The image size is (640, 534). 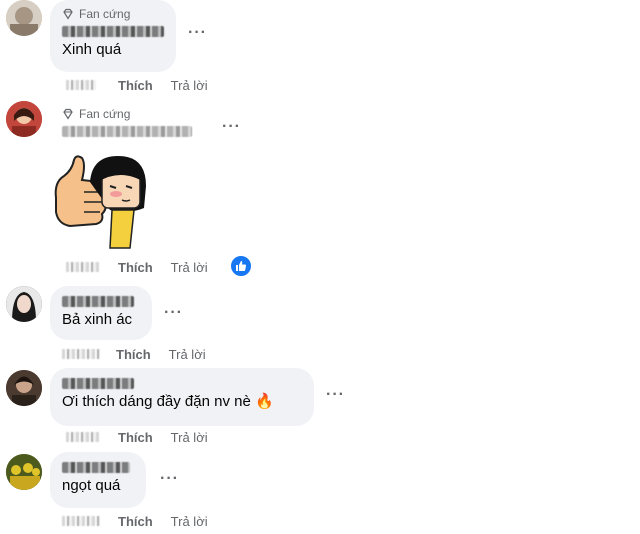 What do you see at coordinates (168, 401) in the screenshot?
I see `comment-text: Ơi thích dáng đầy đặn nv nè 🔥` at bounding box center [168, 401].